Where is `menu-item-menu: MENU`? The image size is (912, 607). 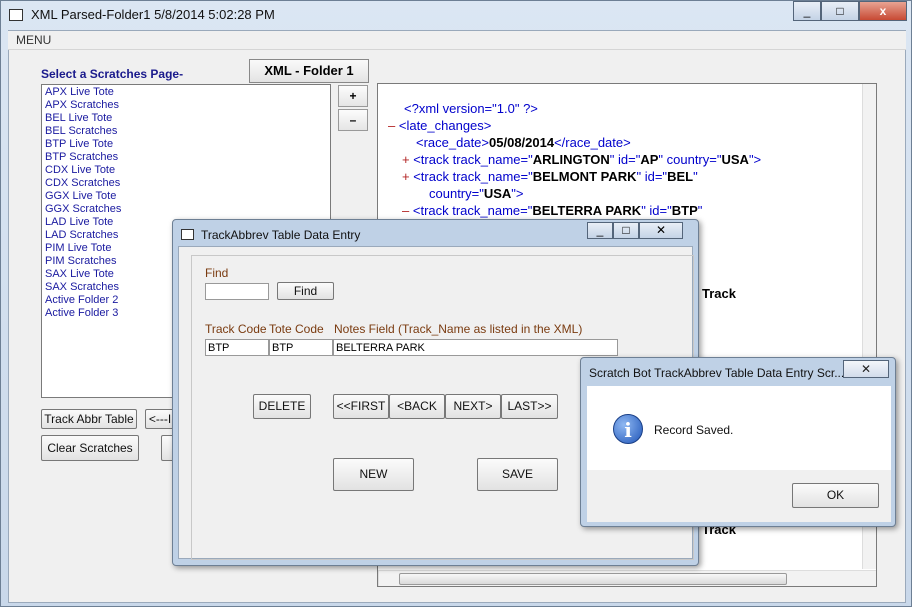
menu-item-menu: MENU is located at coordinates (33, 40).